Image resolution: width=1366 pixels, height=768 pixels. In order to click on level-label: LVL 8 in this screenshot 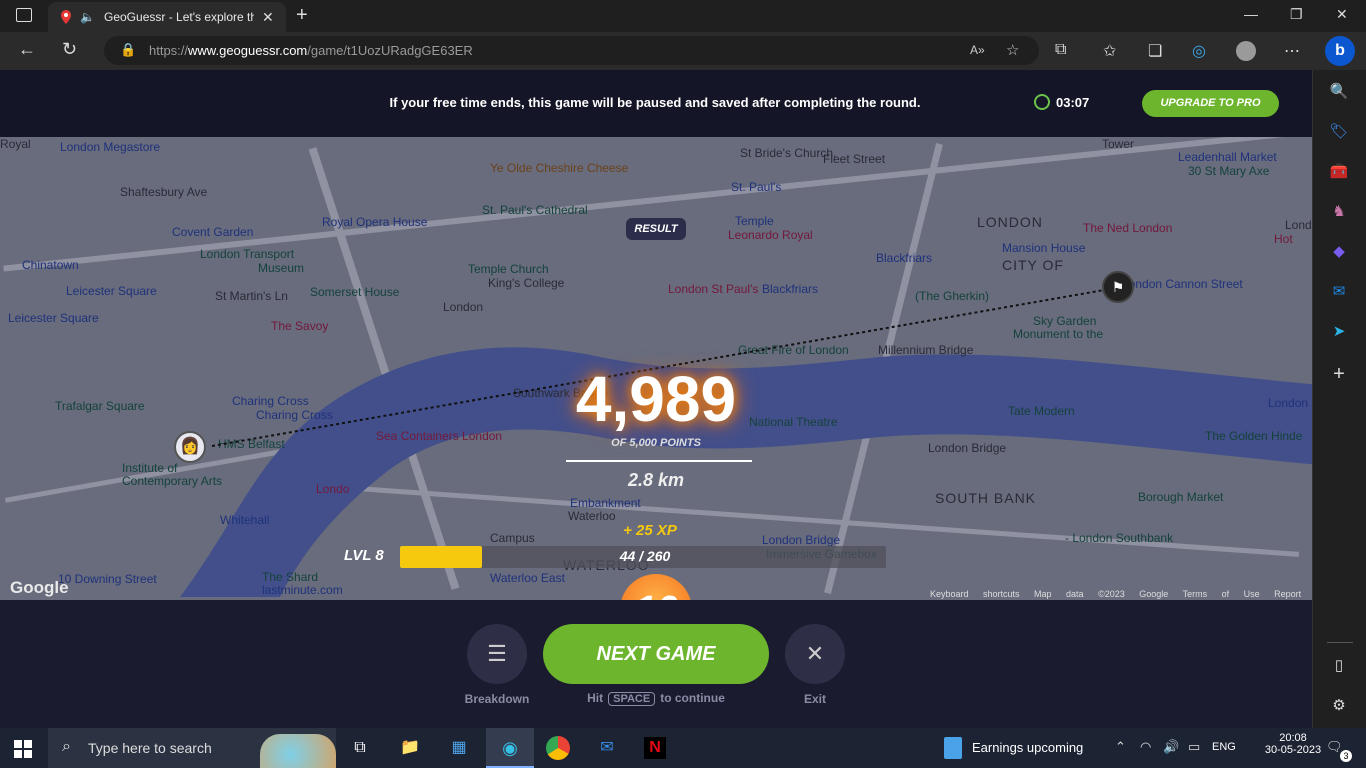, I will do `click(364, 555)`.